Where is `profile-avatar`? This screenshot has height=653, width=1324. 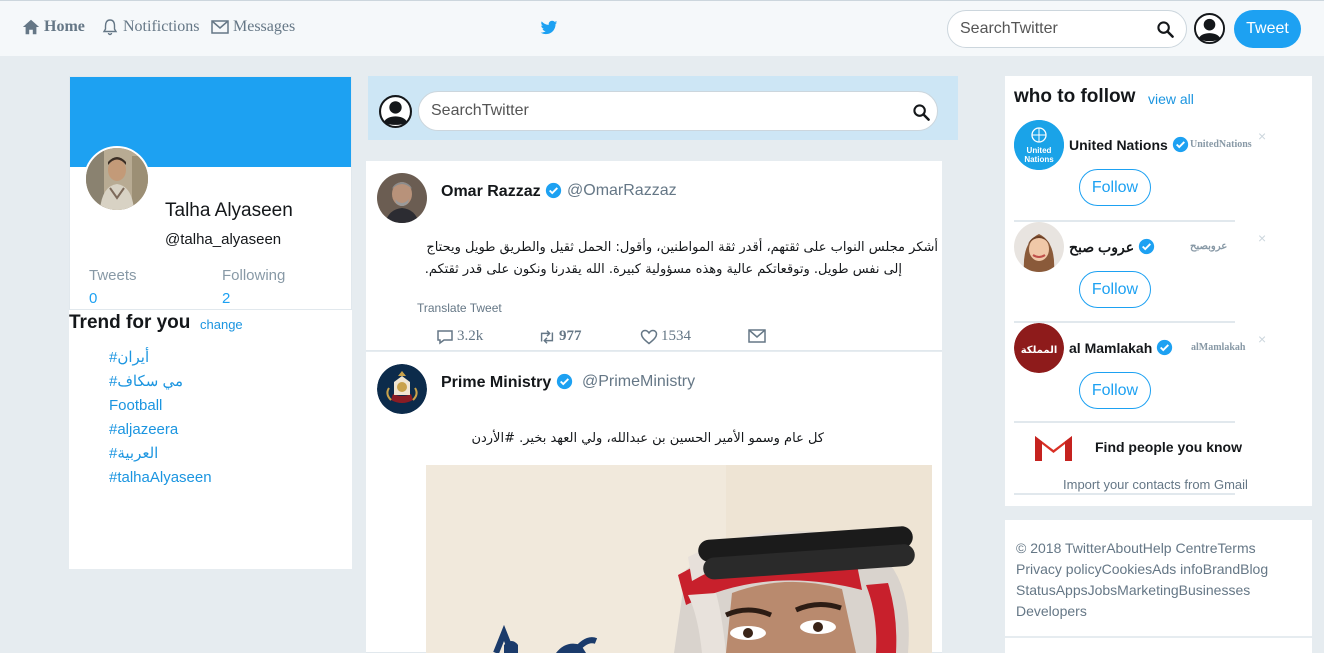 profile-avatar is located at coordinates (117, 179).